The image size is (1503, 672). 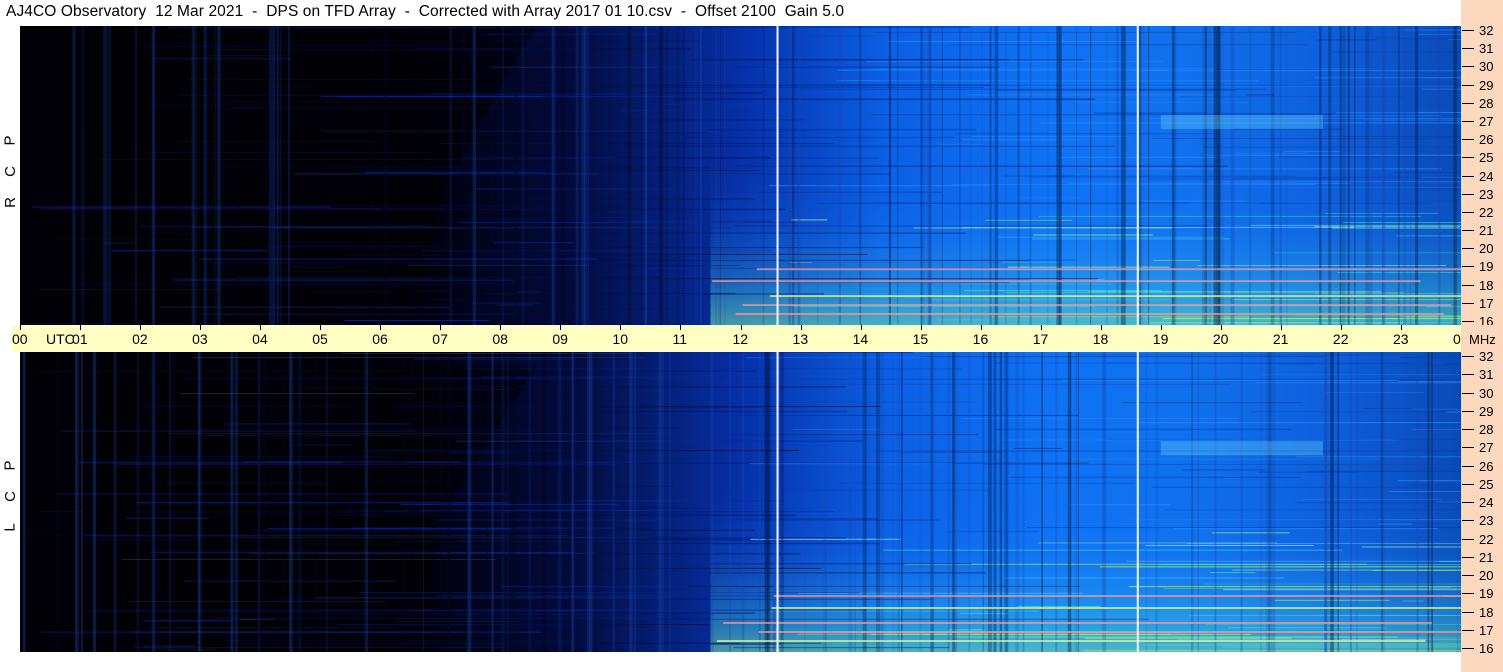 What do you see at coordinates (1486, 594) in the screenshot?
I see `lcp-freq-tick-label: 19` at bounding box center [1486, 594].